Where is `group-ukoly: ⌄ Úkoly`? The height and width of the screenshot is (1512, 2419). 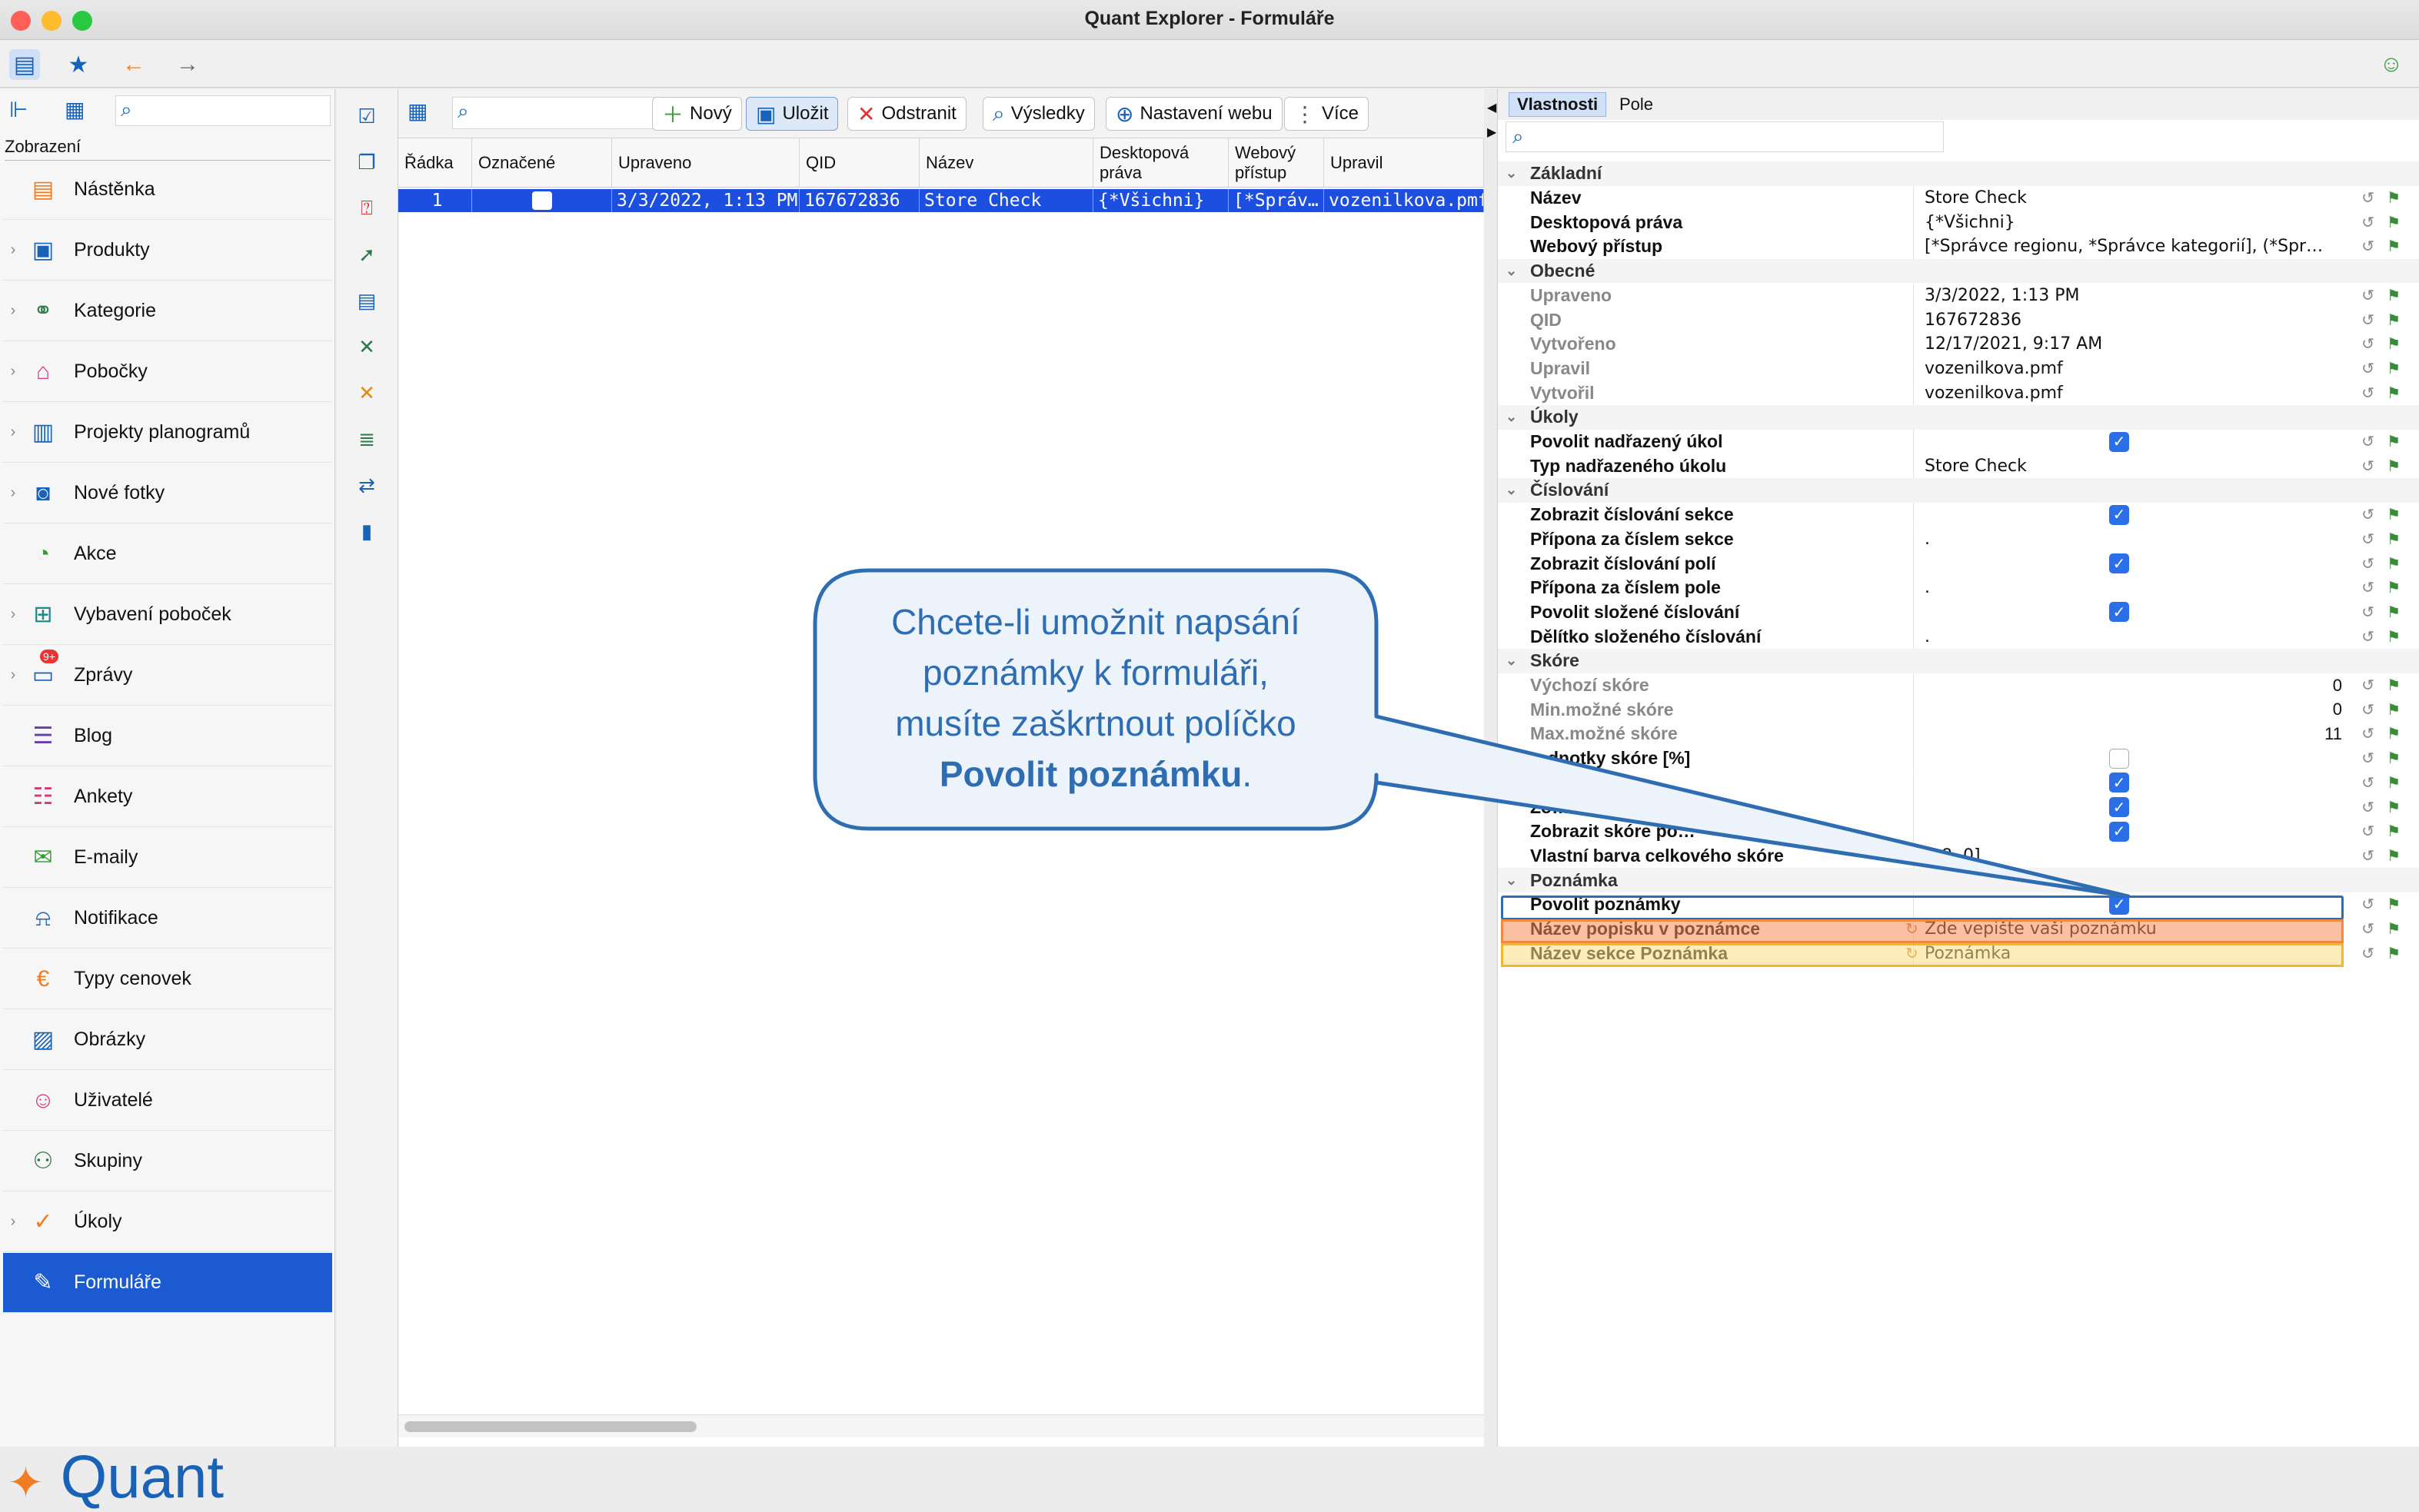
group-ukoly: ⌄ Úkoly is located at coordinates (1958, 417).